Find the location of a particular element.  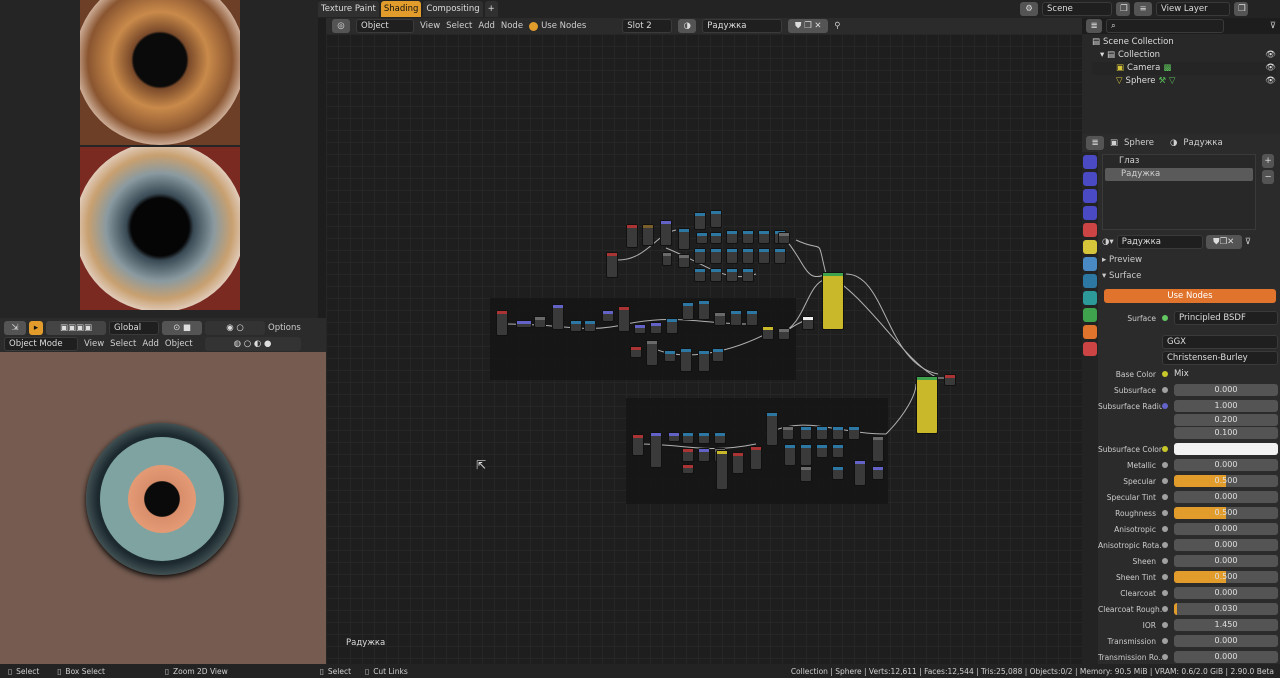

scene-icon: ⚙ is located at coordinates (1029, 9).